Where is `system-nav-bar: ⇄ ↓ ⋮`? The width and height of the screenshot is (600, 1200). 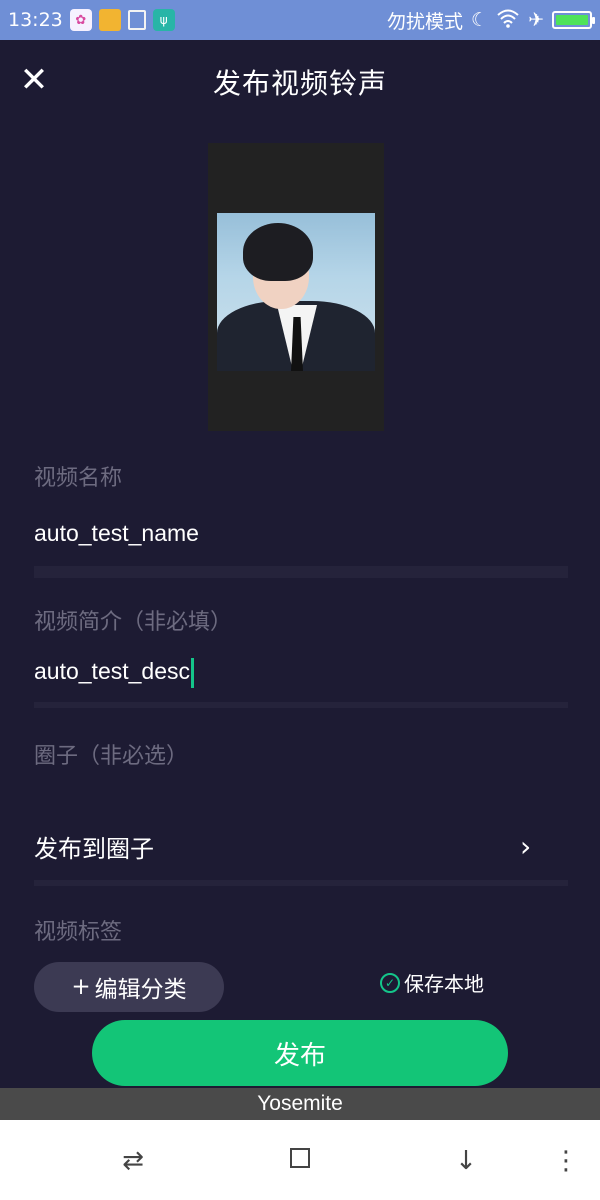 system-nav-bar: ⇄ ↓ ⋮ is located at coordinates (300, 1160).